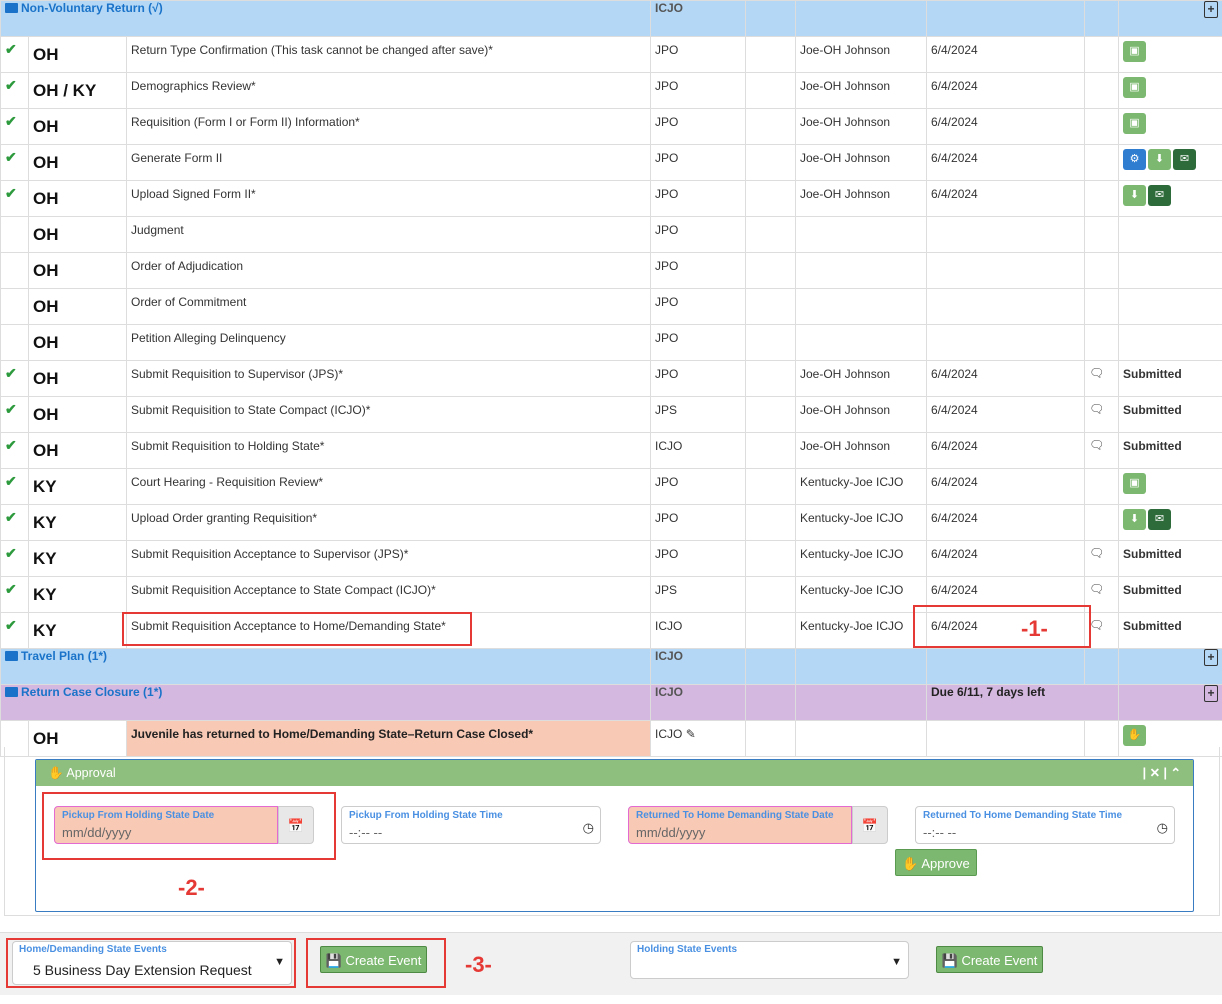 Image resolution: width=1222 pixels, height=1004 pixels. Describe the element at coordinates (896, 962) in the screenshot. I see `chevron-down-icon: ▼` at that location.